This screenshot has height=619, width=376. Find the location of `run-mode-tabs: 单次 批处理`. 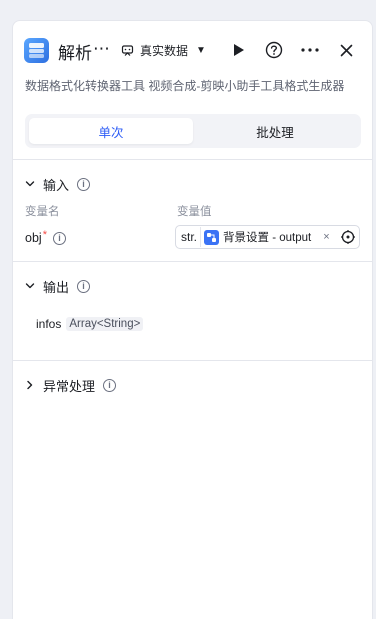

run-mode-tabs: 单次 批处理 is located at coordinates (193, 131).